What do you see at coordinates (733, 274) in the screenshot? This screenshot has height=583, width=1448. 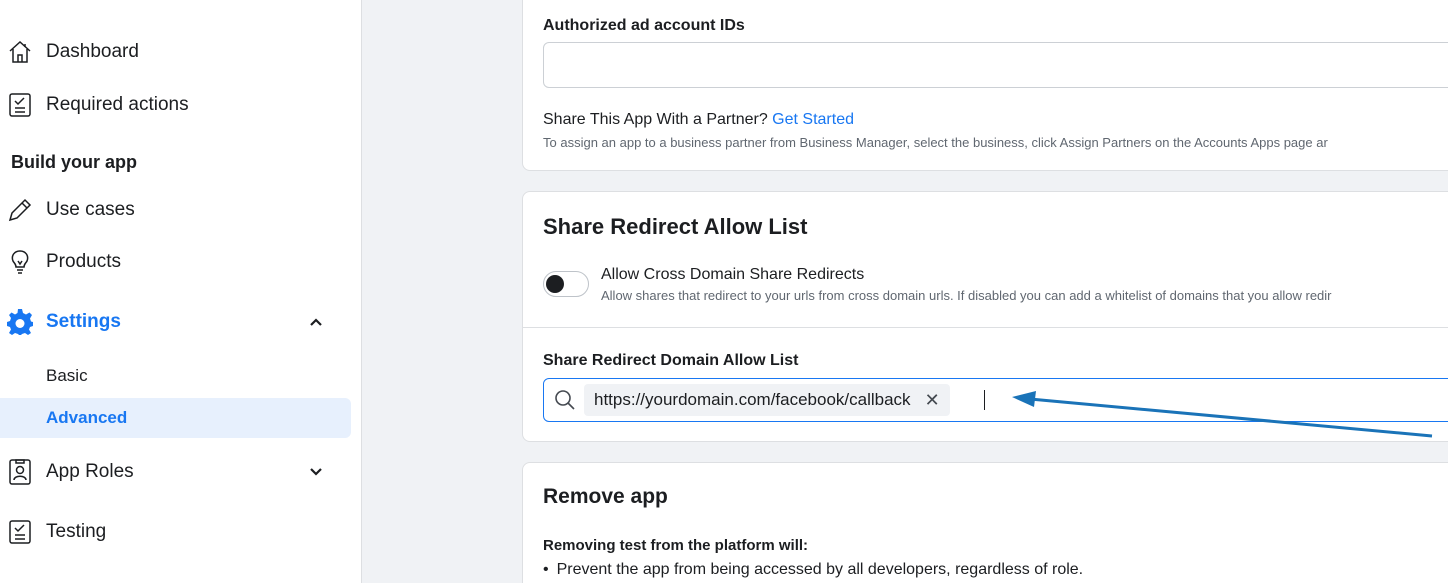 I see `cross-domain-toggle-label: Allow Cross Domain Share Redirects` at bounding box center [733, 274].